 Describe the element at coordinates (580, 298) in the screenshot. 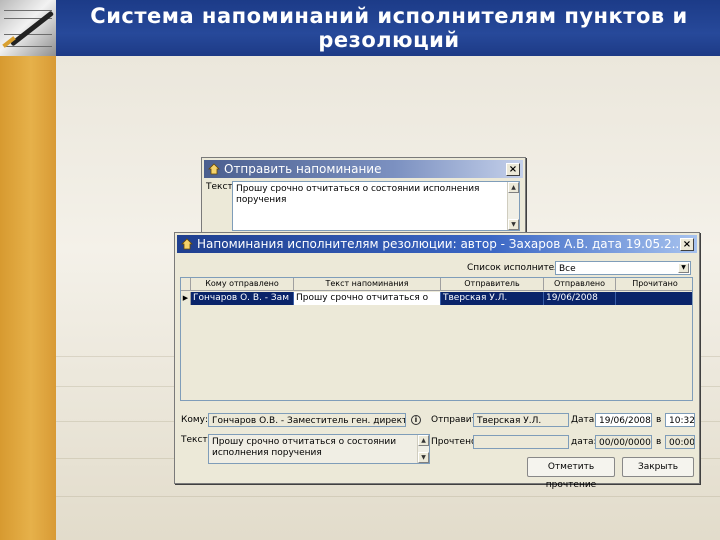

I see `cell-sent: 19/06/2008` at that location.